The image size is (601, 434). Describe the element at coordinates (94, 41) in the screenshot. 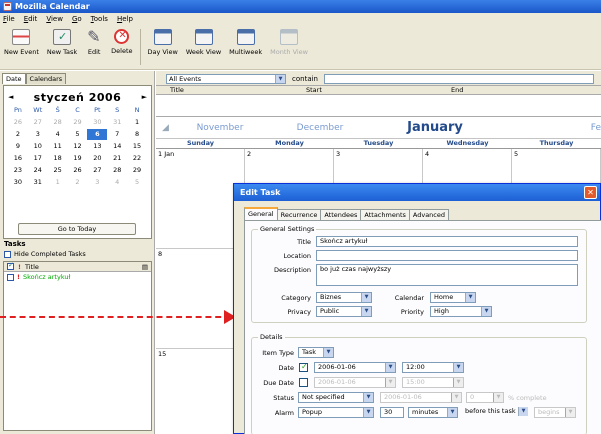

I see `edit-button: Edit` at that location.